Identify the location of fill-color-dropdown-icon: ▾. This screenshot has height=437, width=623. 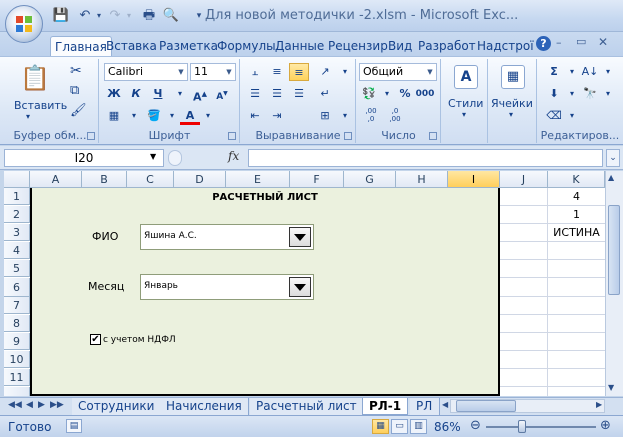
(172, 116).